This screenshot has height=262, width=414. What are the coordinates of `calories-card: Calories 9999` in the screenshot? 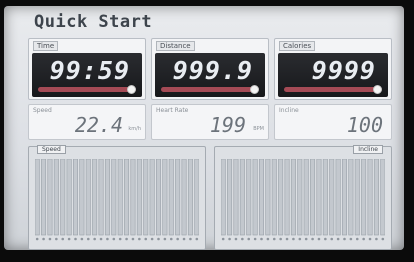 It's located at (333, 69).